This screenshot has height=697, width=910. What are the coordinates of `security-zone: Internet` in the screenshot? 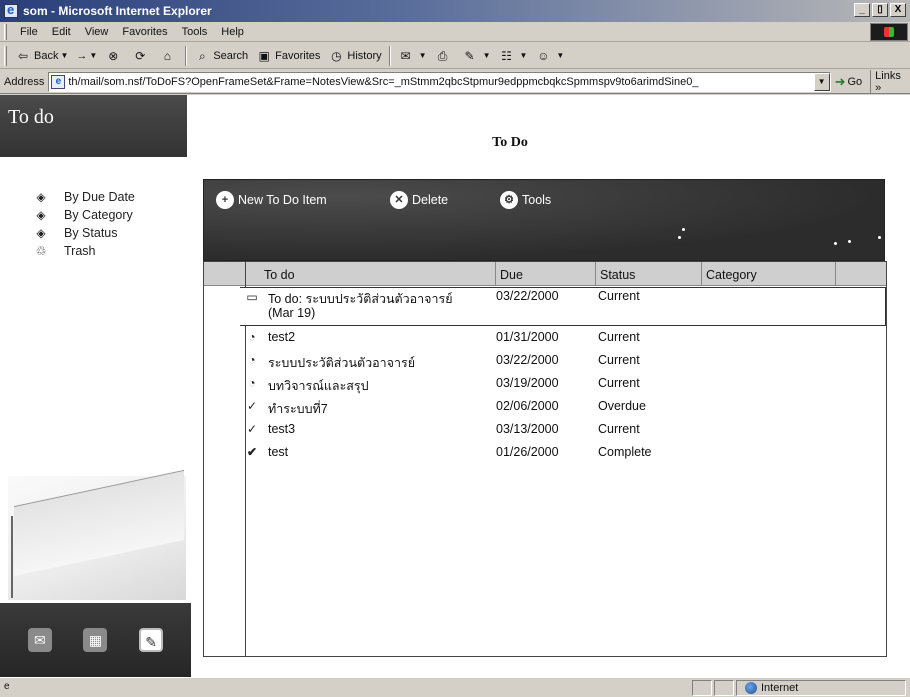 It's located at (821, 688).